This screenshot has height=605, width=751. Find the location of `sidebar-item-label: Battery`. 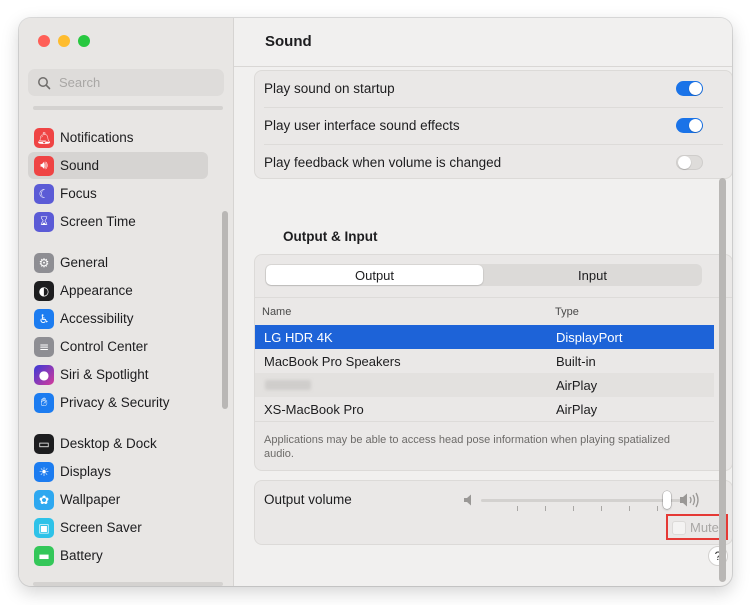

sidebar-item-label: Battery is located at coordinates (81, 555).